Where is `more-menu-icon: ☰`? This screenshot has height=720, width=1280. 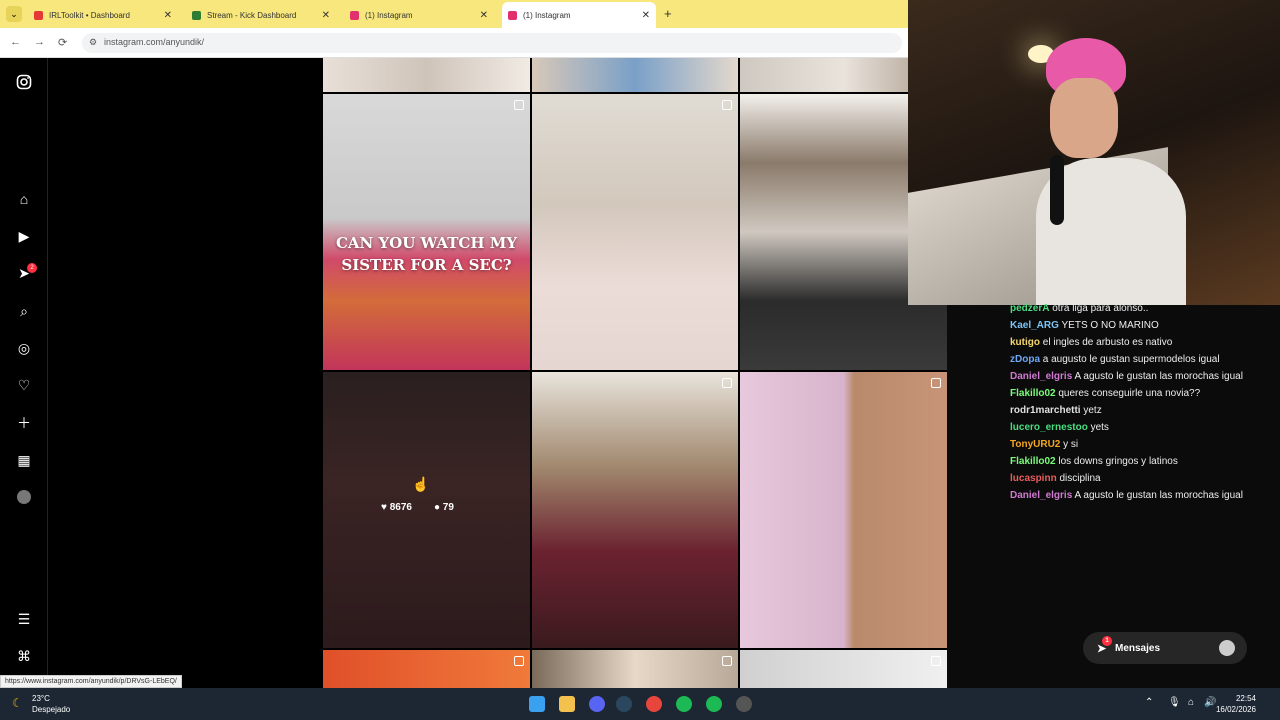 more-menu-icon: ☰ is located at coordinates (24, 619).